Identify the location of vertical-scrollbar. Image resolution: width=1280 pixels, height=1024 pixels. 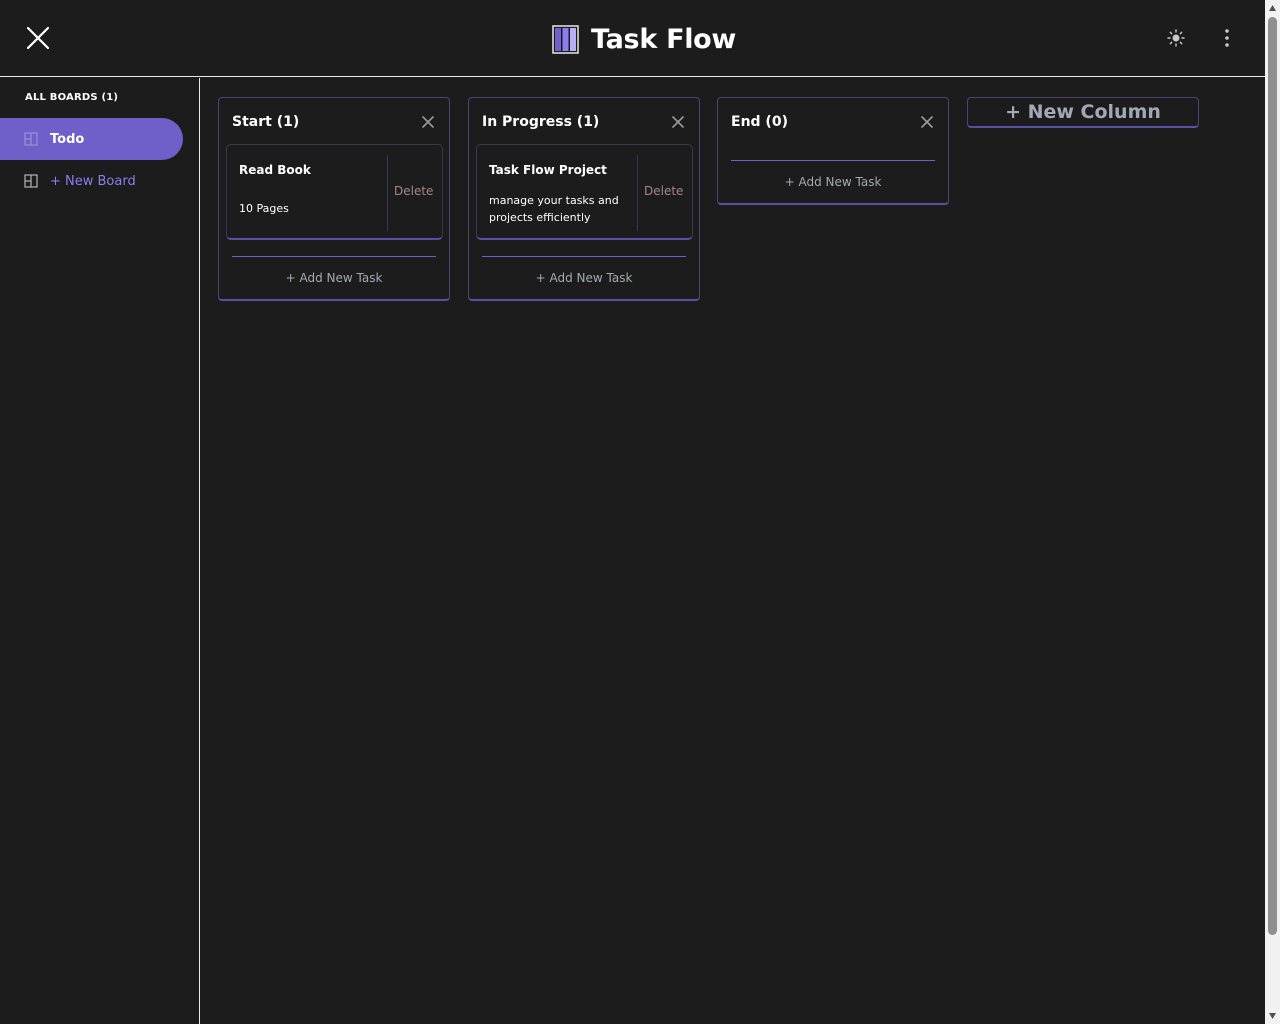
(1272, 512).